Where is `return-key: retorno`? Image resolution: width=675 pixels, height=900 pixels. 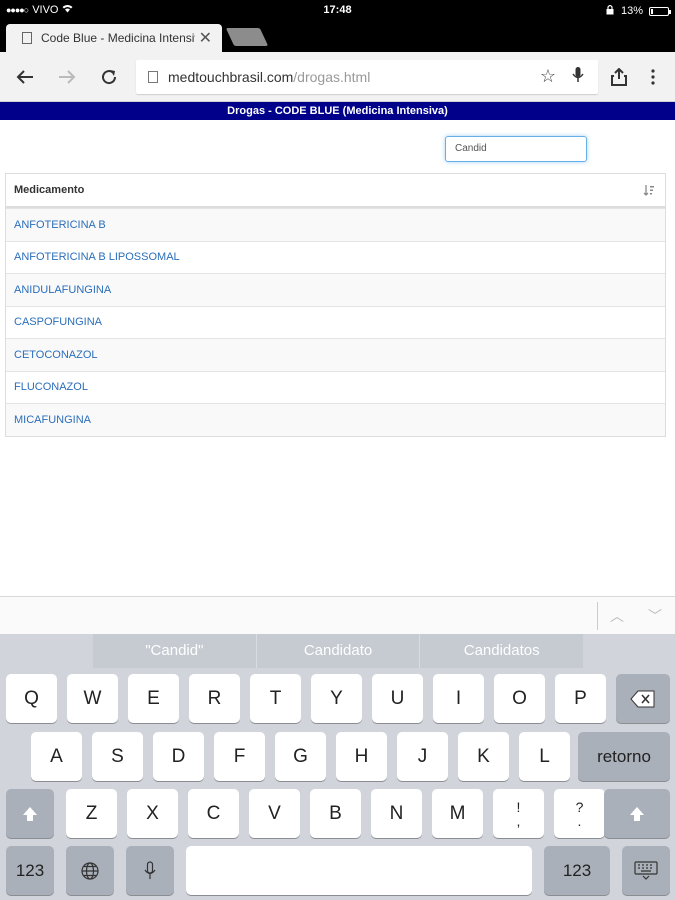
return-key: retorno is located at coordinates (624, 756).